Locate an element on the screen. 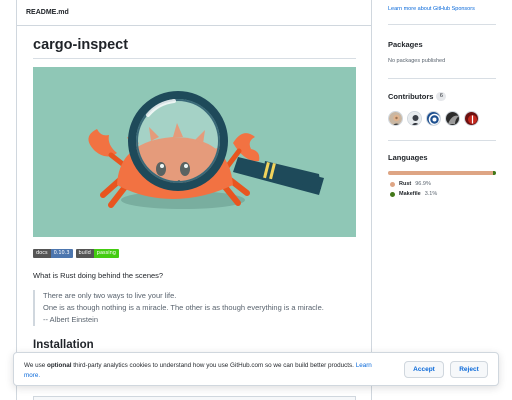  sponsors-link: Learn more about GitHub Sponsors is located at coordinates (431, 9).